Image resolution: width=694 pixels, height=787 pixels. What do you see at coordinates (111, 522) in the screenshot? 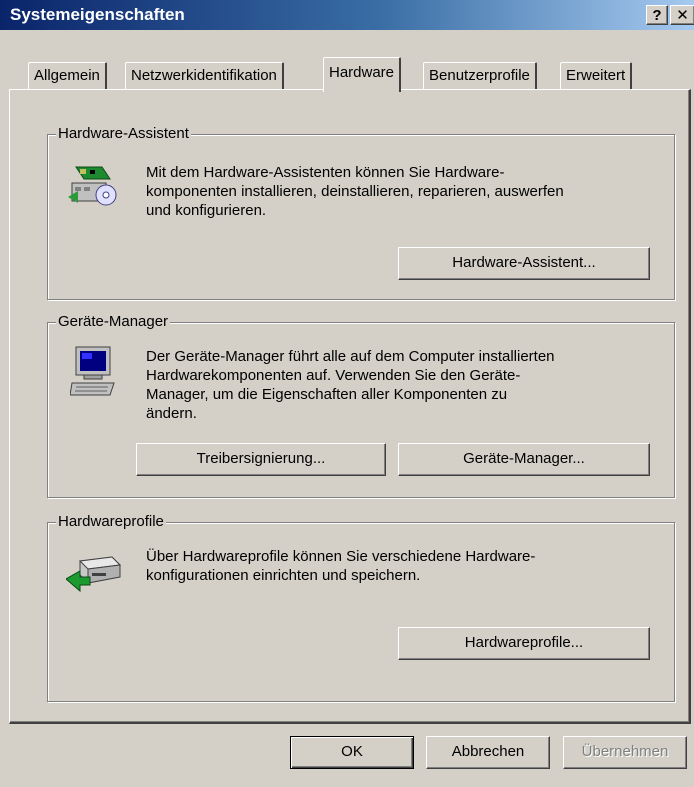
I see `group-title: Hardwareprofile` at bounding box center [111, 522].